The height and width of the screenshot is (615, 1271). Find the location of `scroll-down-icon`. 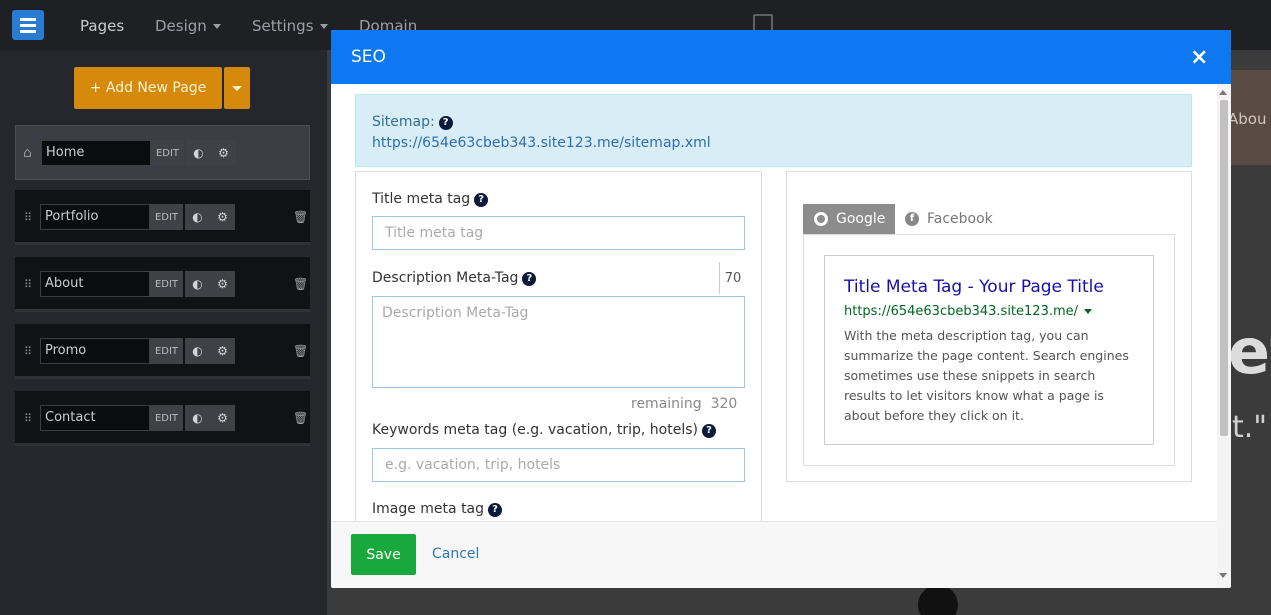

scroll-down-icon is located at coordinates (1223, 575).